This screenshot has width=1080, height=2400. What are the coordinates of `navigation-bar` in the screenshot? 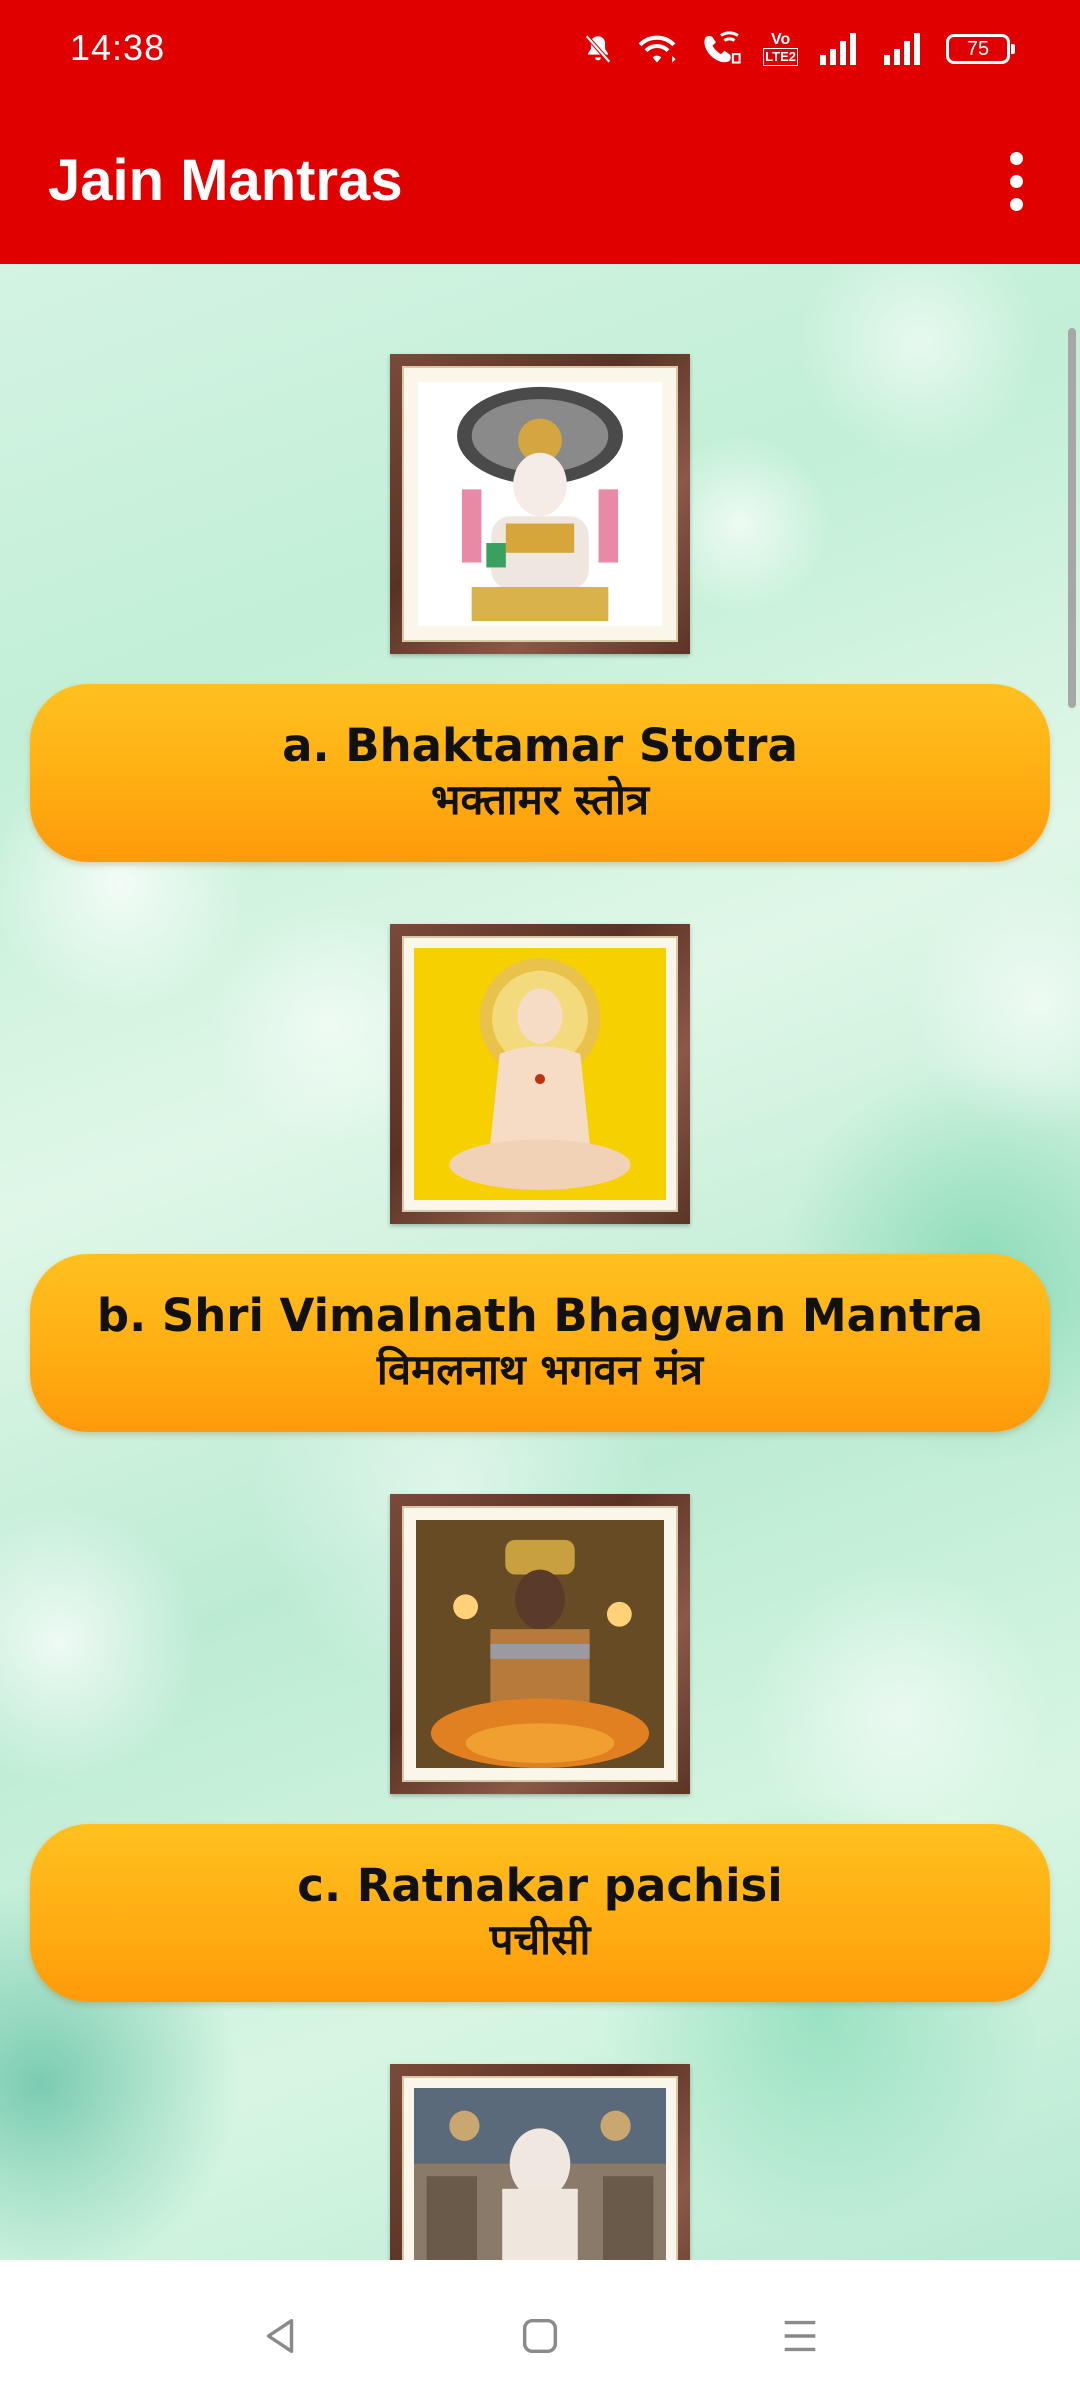 It's located at (540, 2333).